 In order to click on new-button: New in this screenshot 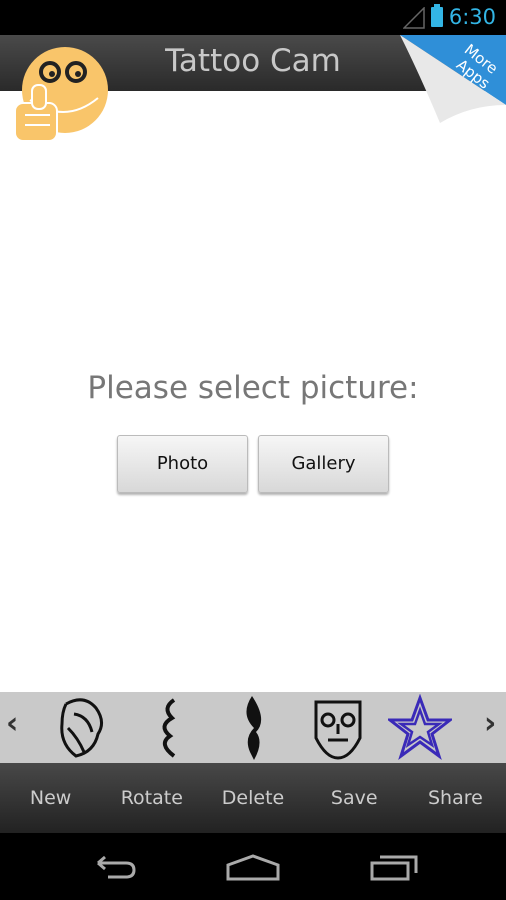, I will do `click(50, 798)`.